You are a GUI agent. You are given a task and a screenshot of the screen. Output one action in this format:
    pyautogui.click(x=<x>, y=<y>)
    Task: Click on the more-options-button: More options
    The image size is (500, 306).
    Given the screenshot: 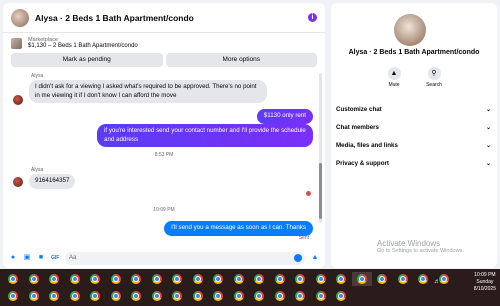 What is the action you would take?
    pyautogui.click(x=241, y=60)
    